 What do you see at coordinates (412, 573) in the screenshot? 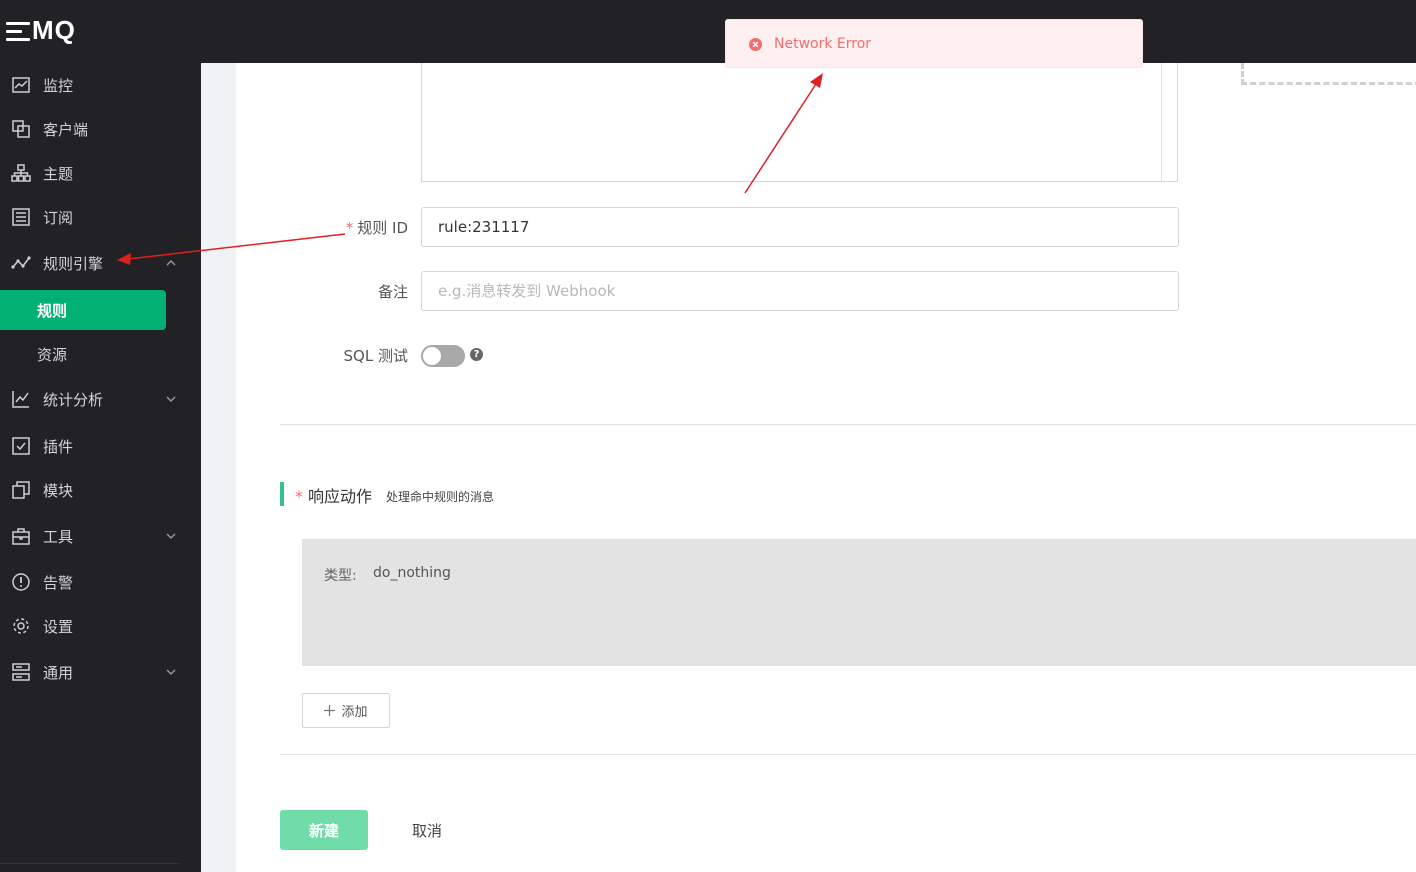
I see `action-type-value: do_nothing` at bounding box center [412, 573].